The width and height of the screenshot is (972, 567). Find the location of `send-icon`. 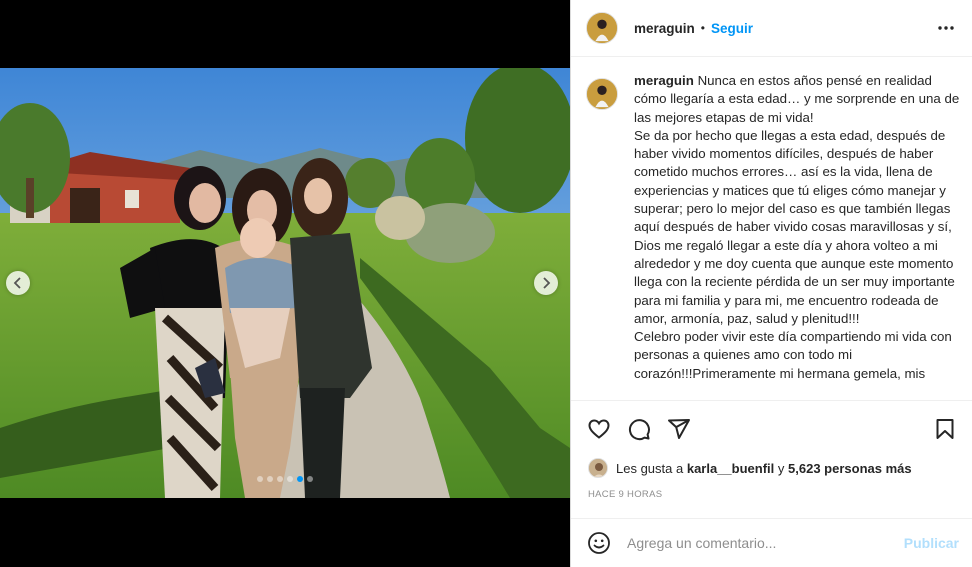

send-icon is located at coordinates (679, 429).